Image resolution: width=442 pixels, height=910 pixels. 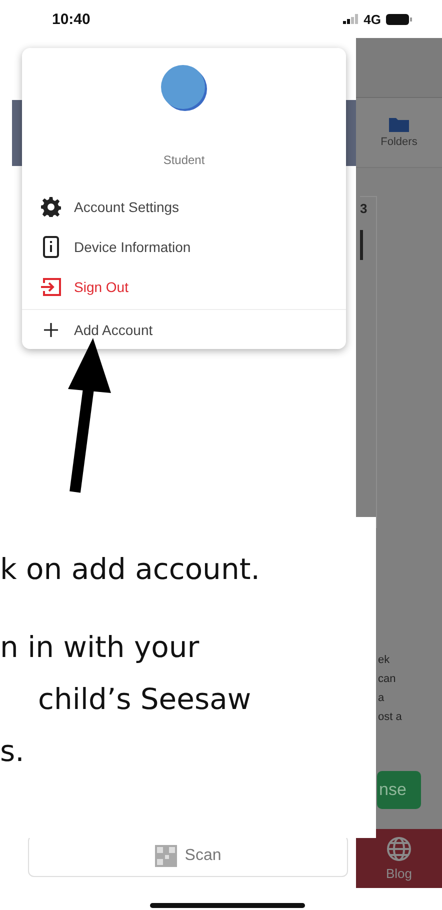 I want to click on plus-icon, so click(x=51, y=329).